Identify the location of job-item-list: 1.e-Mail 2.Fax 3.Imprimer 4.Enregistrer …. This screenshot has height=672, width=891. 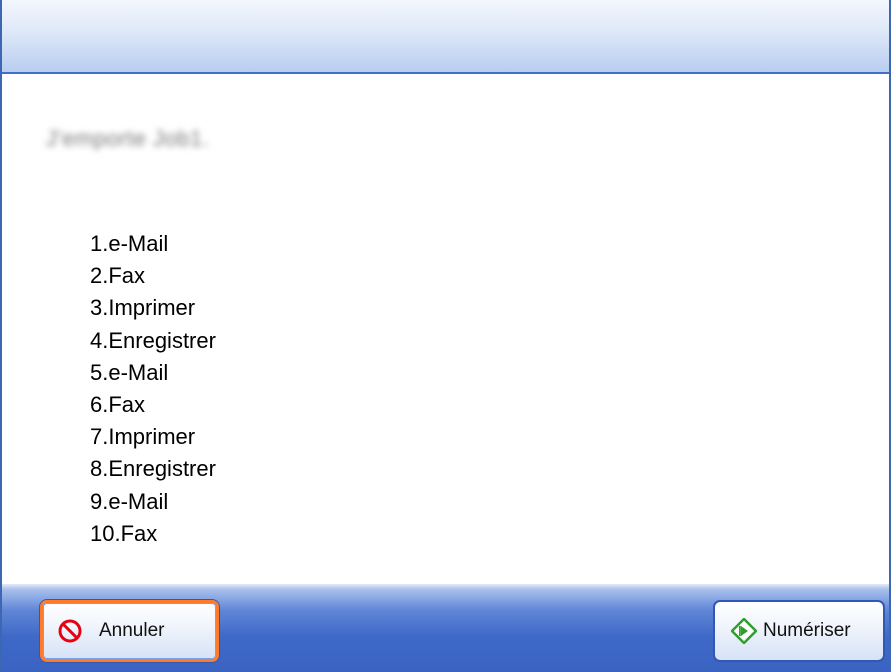
(153, 389).